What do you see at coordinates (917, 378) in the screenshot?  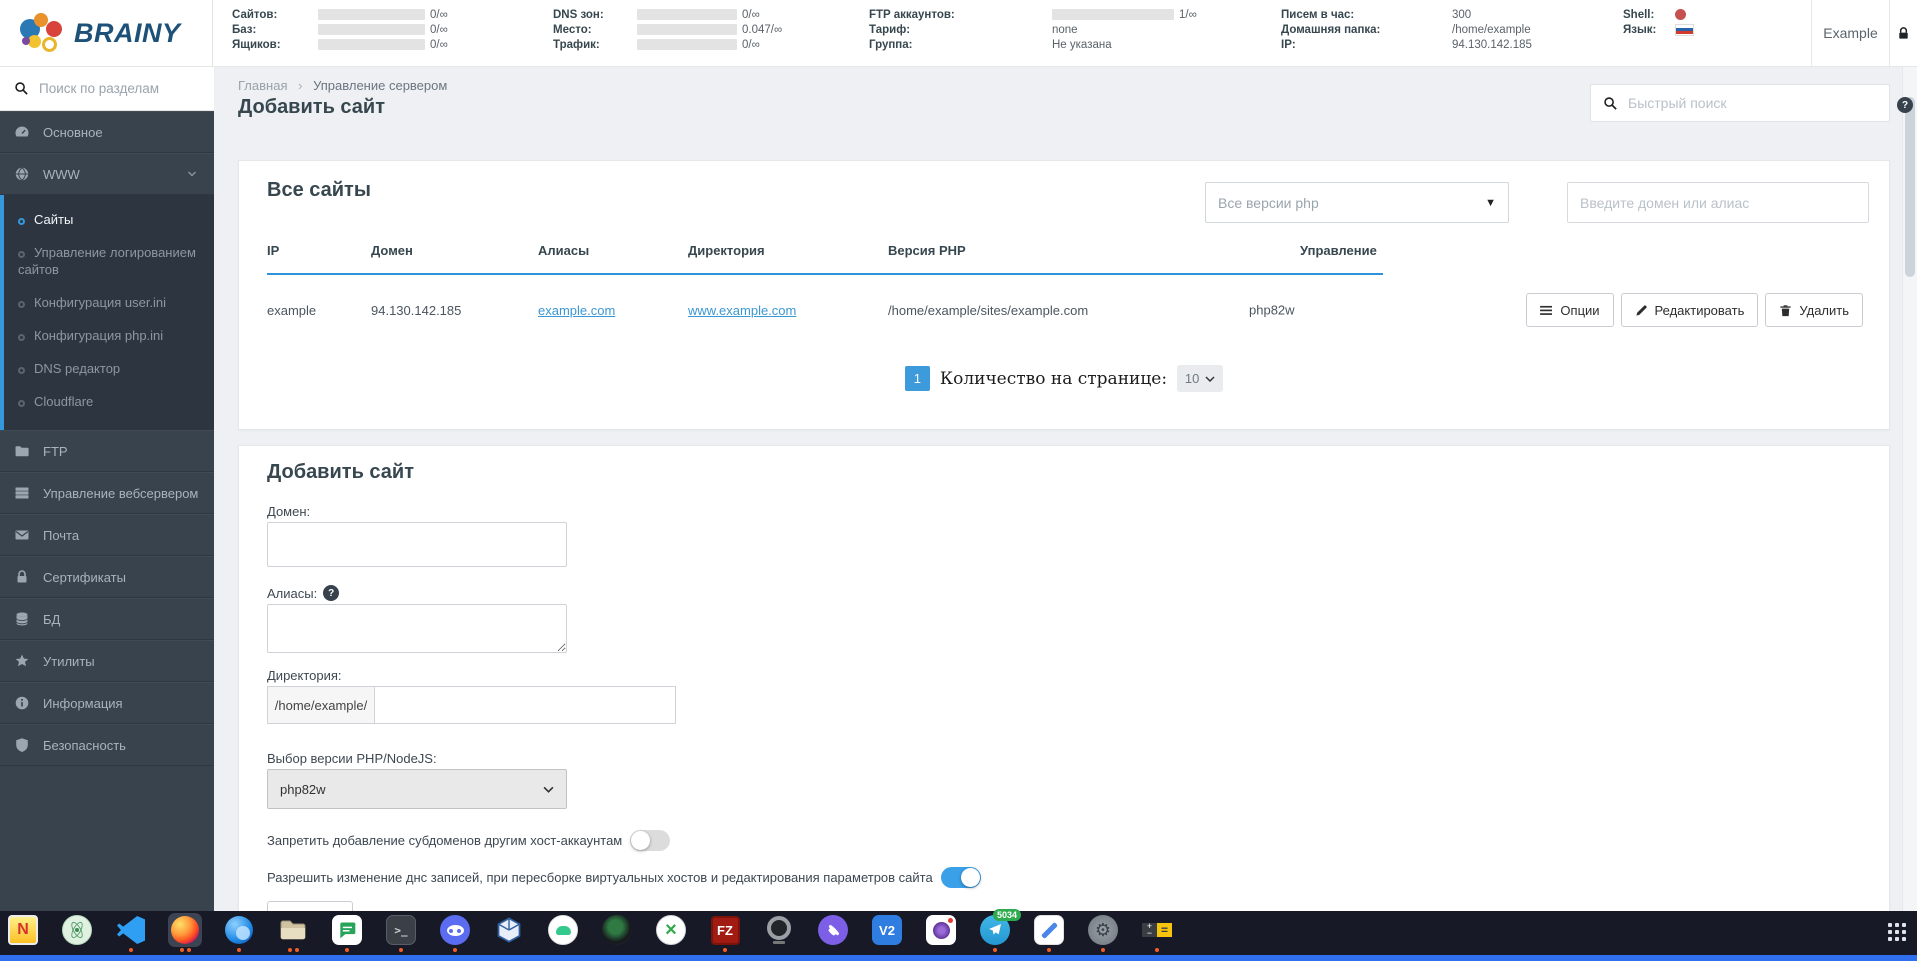 I see `page-number-button: 1` at bounding box center [917, 378].